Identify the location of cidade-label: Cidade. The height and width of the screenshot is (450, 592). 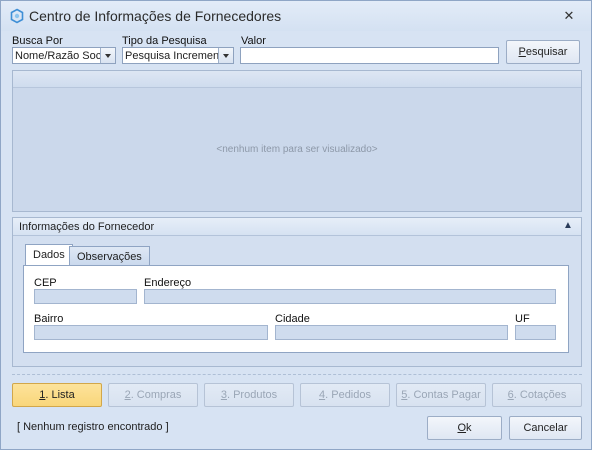
(292, 319).